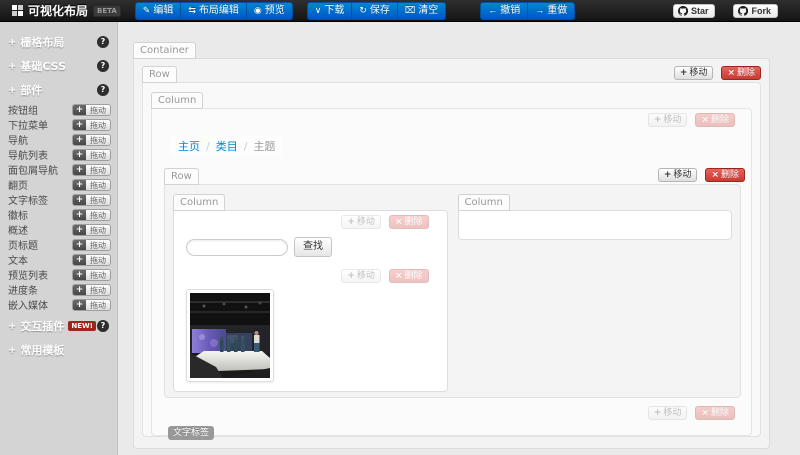 The image size is (800, 455). I want to click on inner-row-move-button: + 移动, so click(677, 175).